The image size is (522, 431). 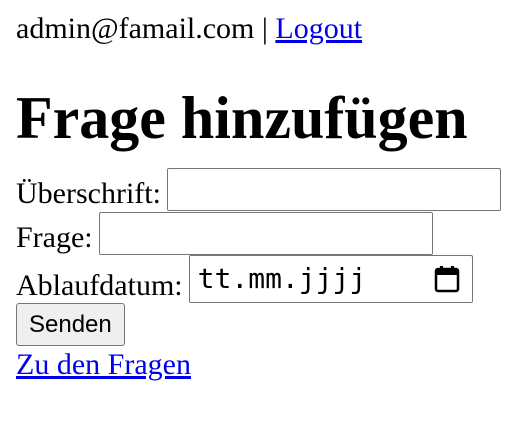 What do you see at coordinates (261, 324) in the screenshot?
I see `submit-row: Senden` at bounding box center [261, 324].